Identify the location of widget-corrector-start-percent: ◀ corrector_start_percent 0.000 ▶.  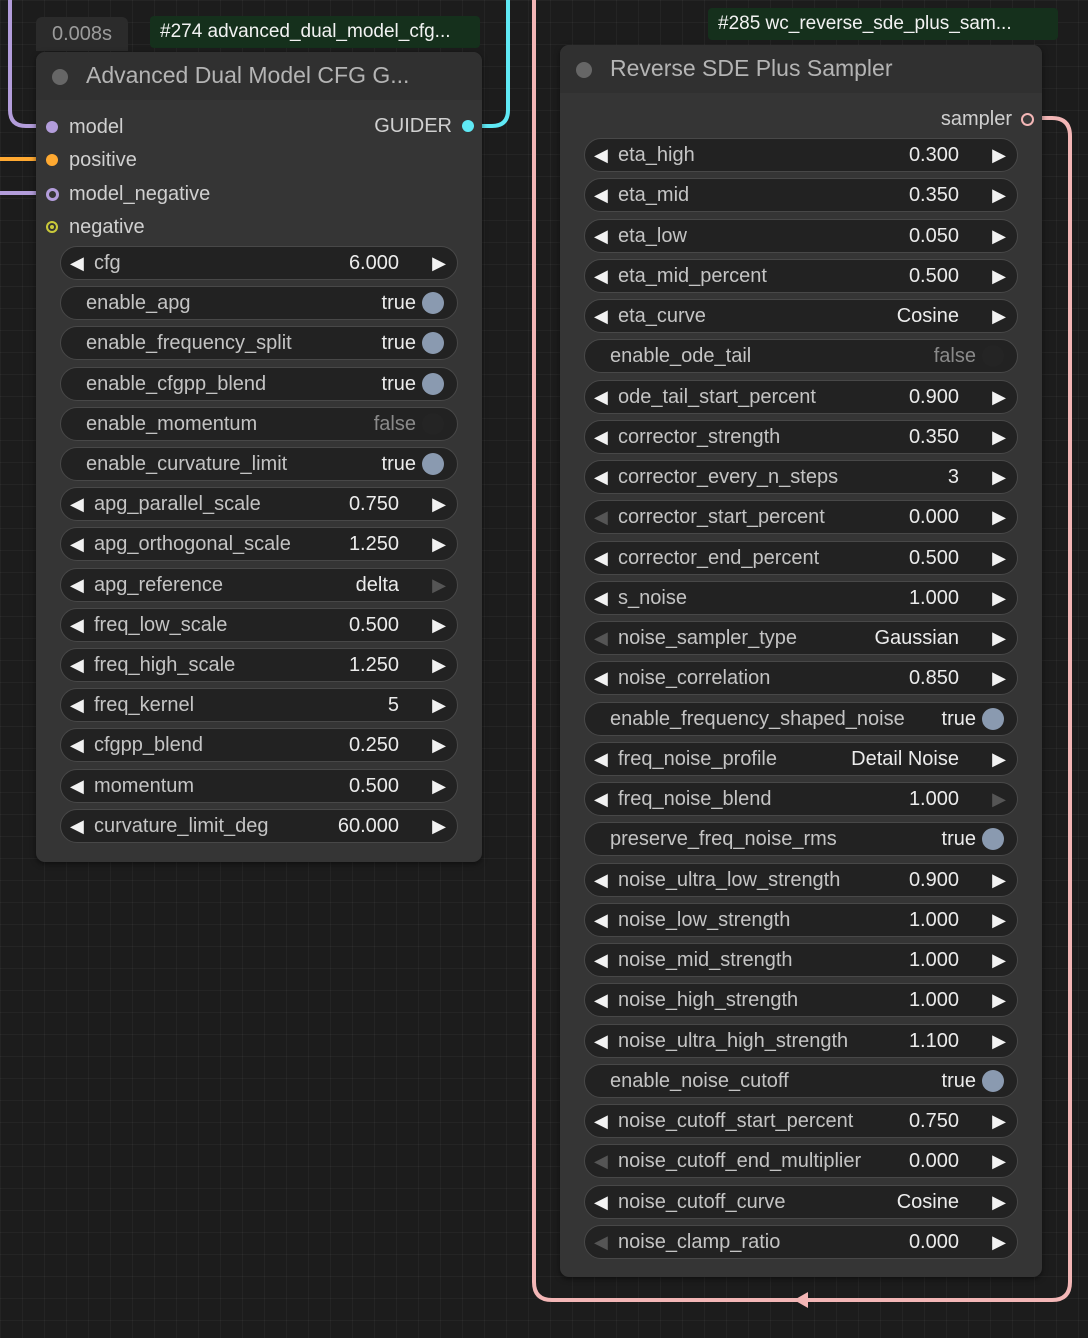
(801, 517).